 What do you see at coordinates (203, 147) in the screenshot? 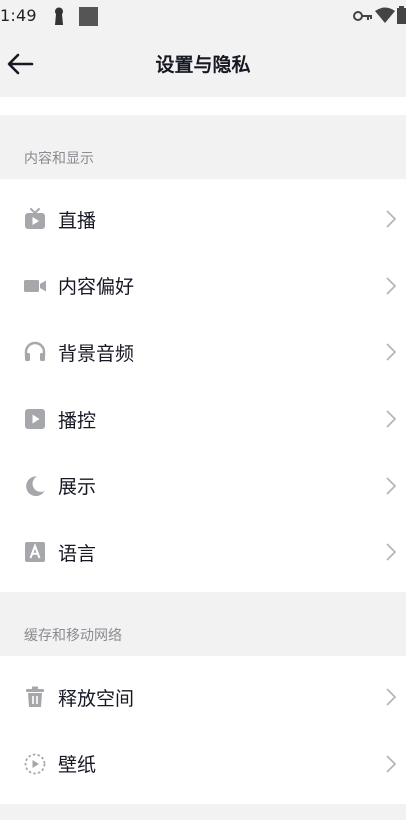
I see `section-header-content-display: 内容和显示` at bounding box center [203, 147].